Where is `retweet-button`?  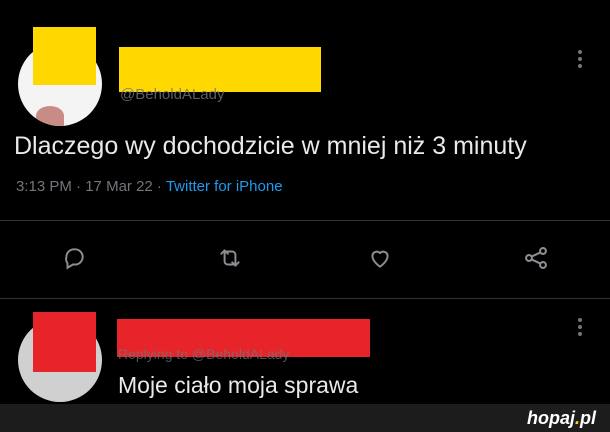
retweet-button is located at coordinates (230, 258).